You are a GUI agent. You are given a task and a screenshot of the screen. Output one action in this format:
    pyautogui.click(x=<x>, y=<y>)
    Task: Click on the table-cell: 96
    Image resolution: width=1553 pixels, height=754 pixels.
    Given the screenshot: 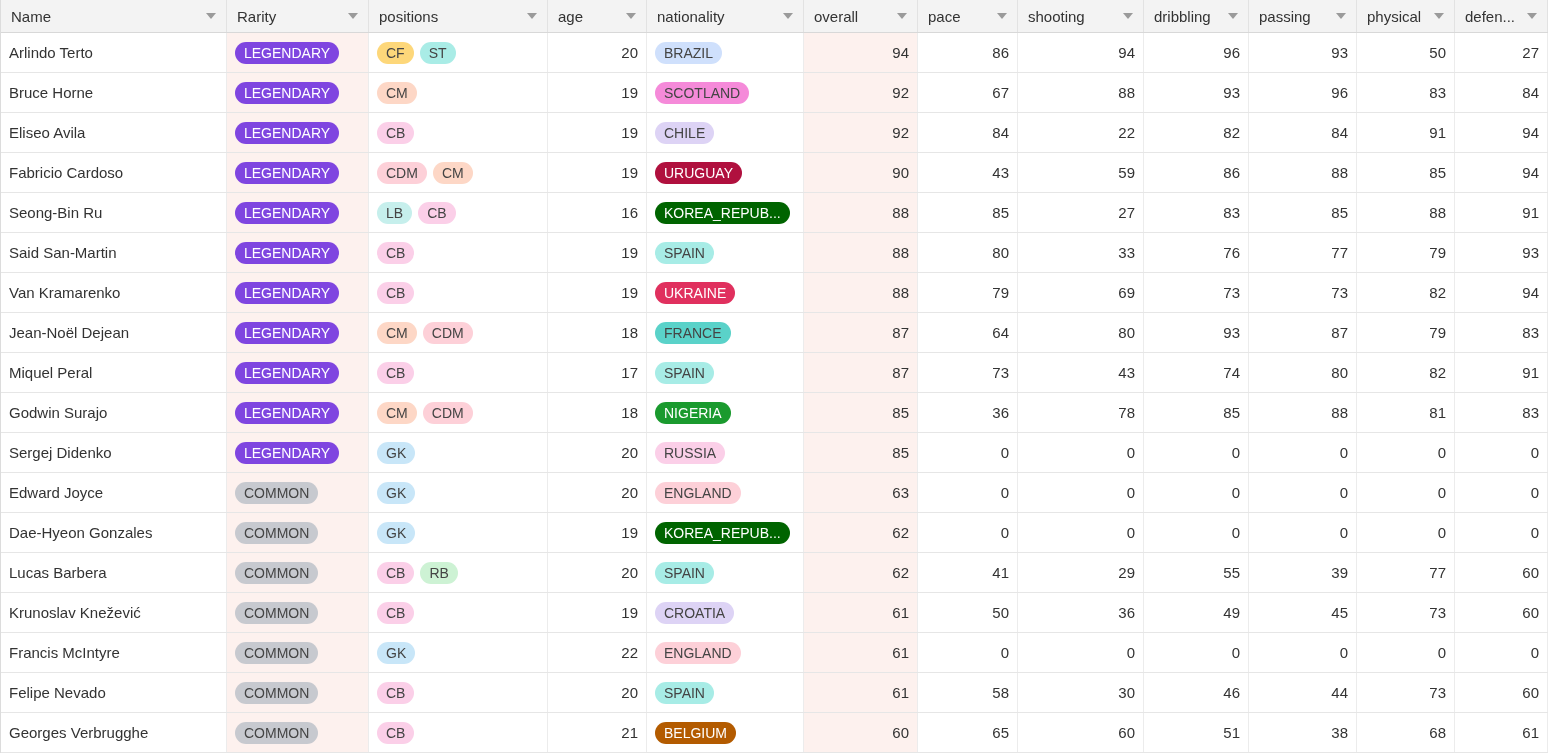 What is the action you would take?
    pyautogui.click(x=1196, y=52)
    